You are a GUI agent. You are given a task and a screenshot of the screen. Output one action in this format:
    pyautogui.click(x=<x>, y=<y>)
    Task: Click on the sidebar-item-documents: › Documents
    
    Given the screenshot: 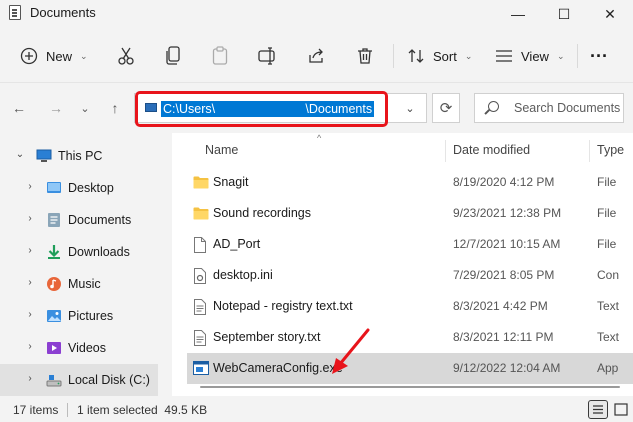 What is the action you would take?
    pyautogui.click(x=79, y=220)
    